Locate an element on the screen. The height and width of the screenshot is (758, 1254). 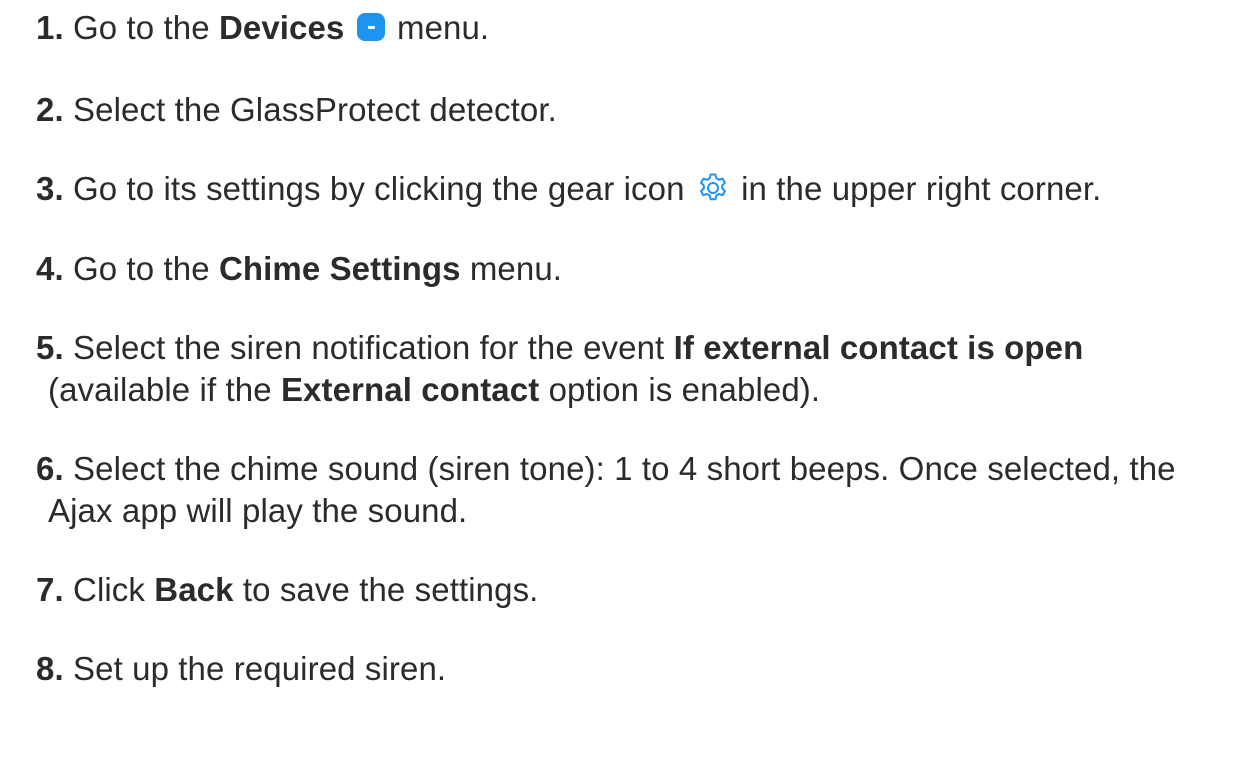
step-number: 5. is located at coordinates (50, 347).